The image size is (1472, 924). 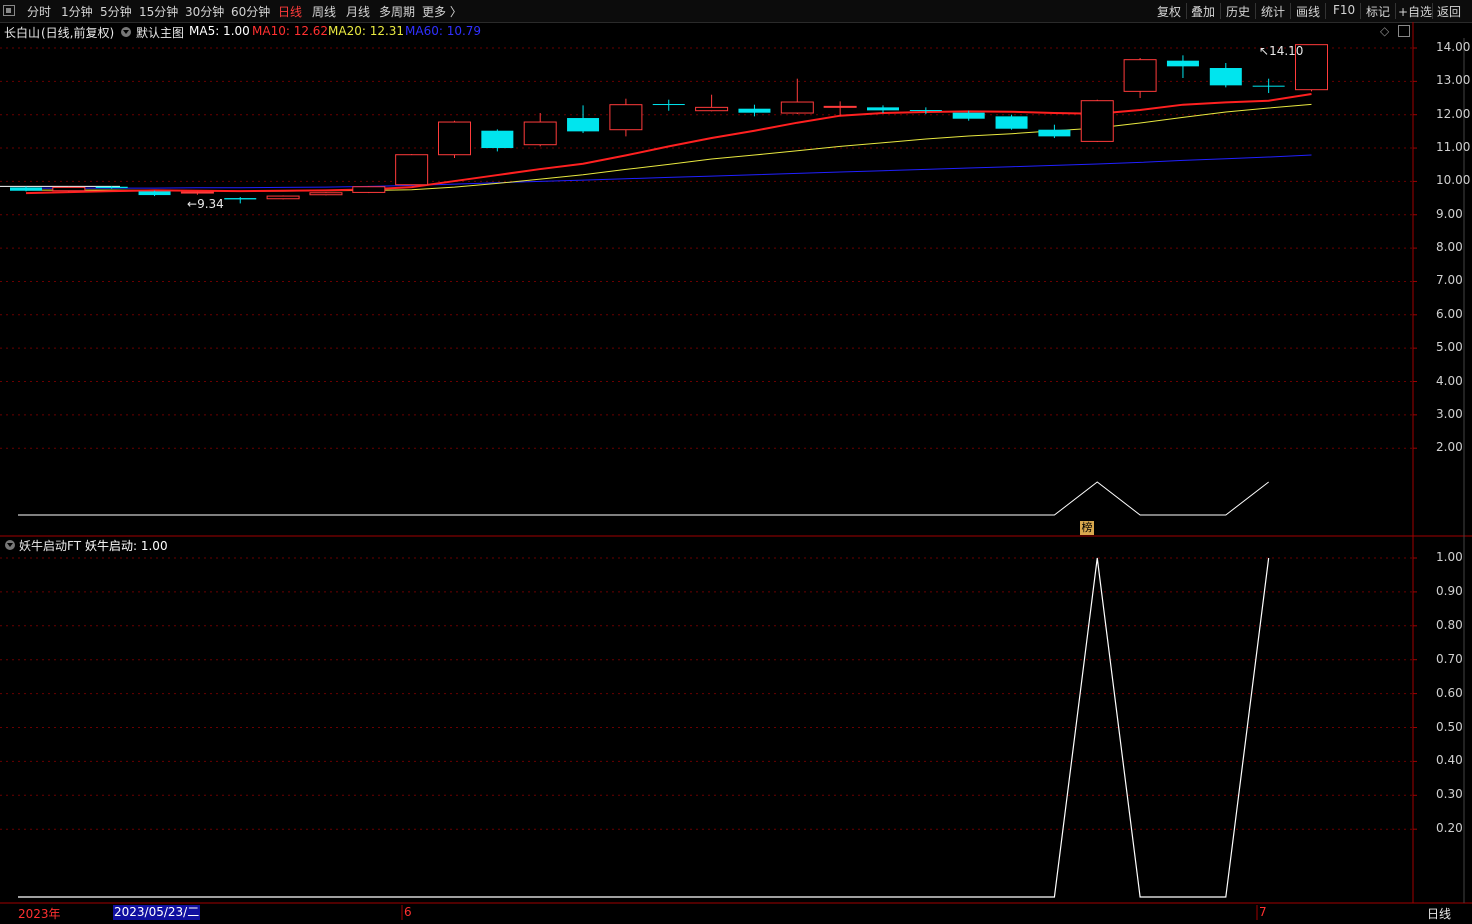 I want to click on signal-line-main, so click(x=643, y=498).